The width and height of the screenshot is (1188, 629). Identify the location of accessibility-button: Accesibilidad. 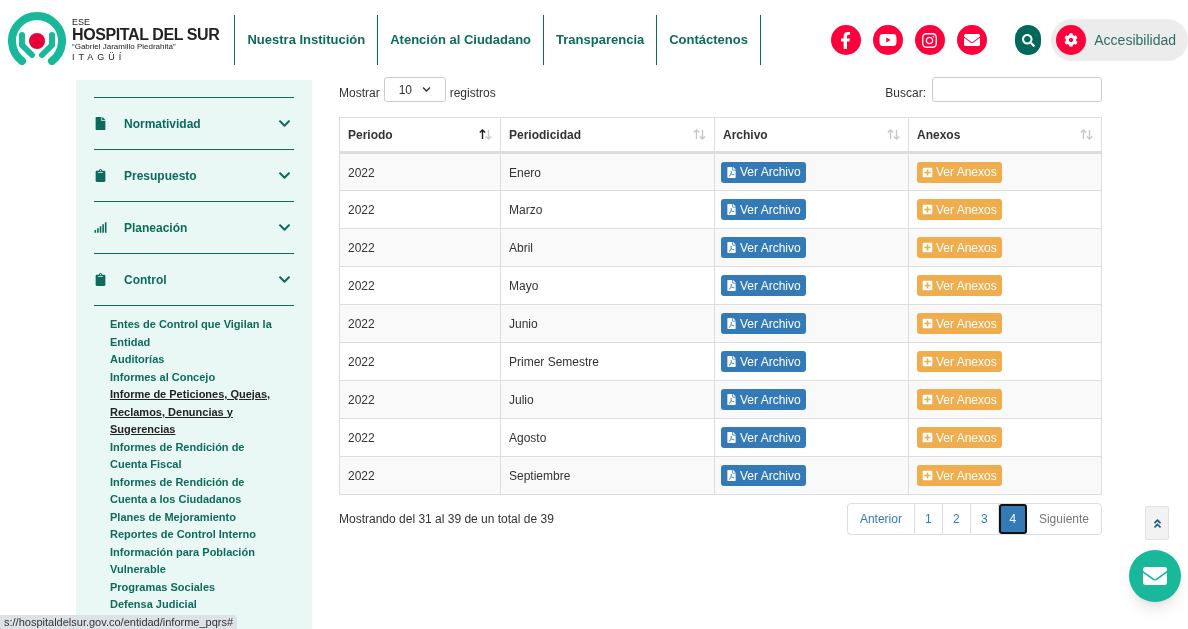
(1119, 40).